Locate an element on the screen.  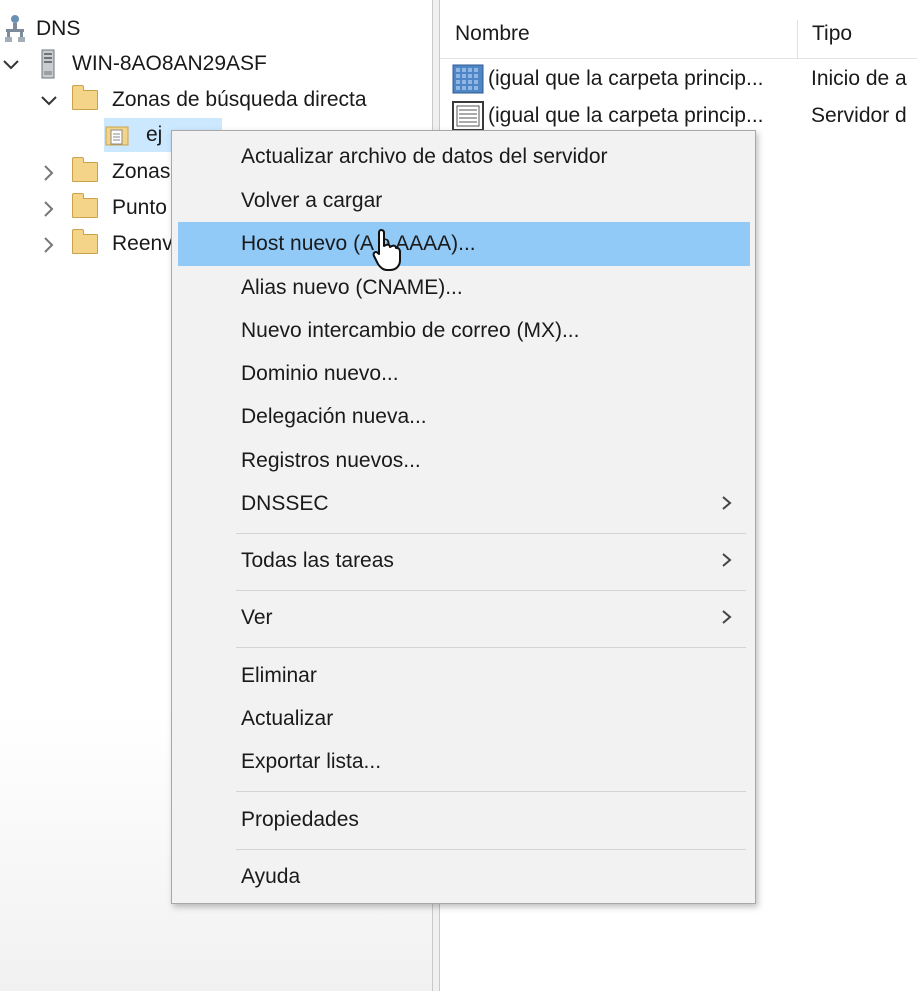
menu-item-label: Eliminar is located at coordinates (279, 675).